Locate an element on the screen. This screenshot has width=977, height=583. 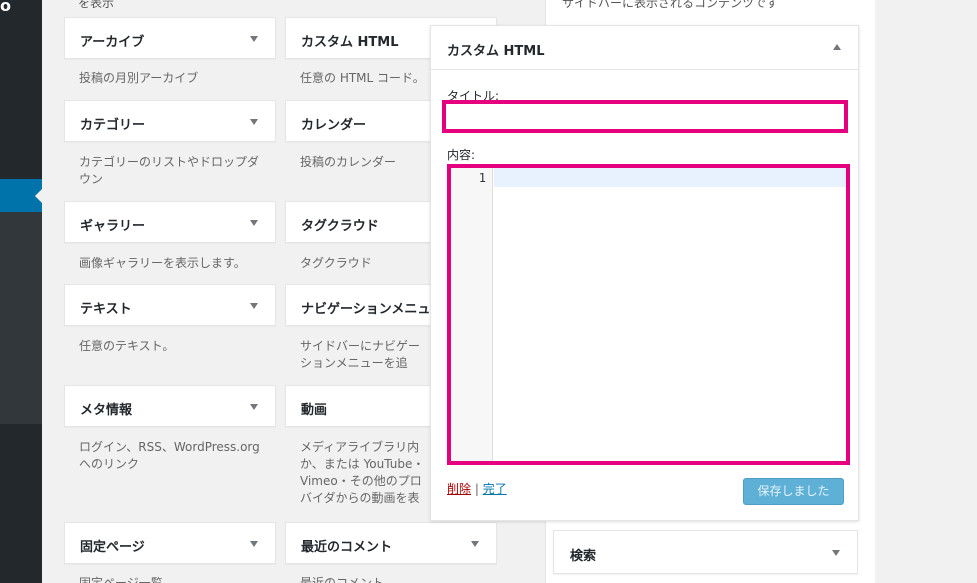
admin-submenu is located at coordinates (21, 318).